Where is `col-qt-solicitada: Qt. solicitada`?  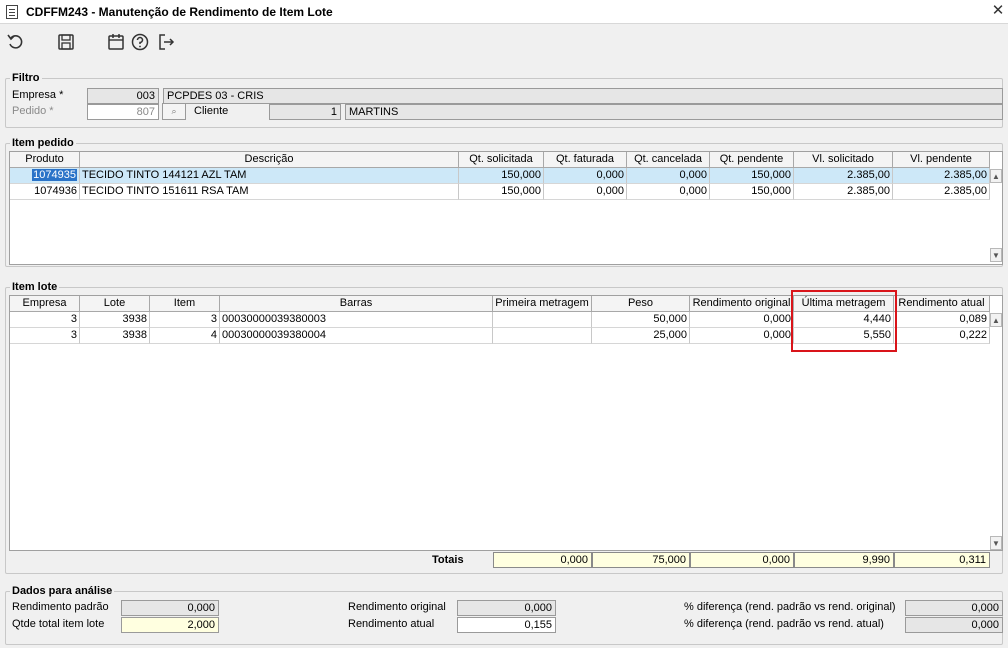 col-qt-solicitada: Qt. solicitada is located at coordinates (501, 160).